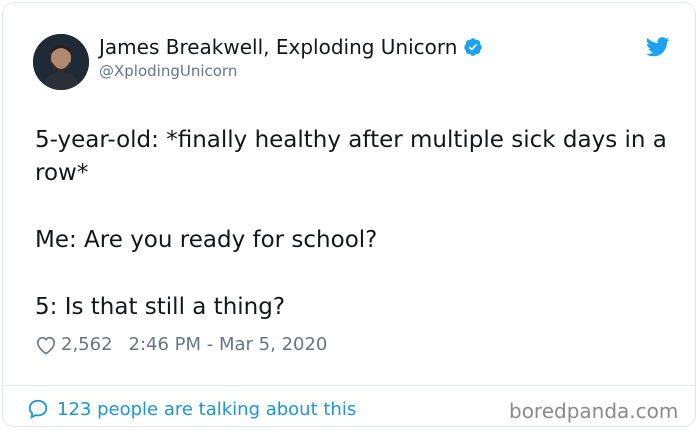  What do you see at coordinates (473, 49) in the screenshot?
I see `verified-badge-icon` at bounding box center [473, 49].